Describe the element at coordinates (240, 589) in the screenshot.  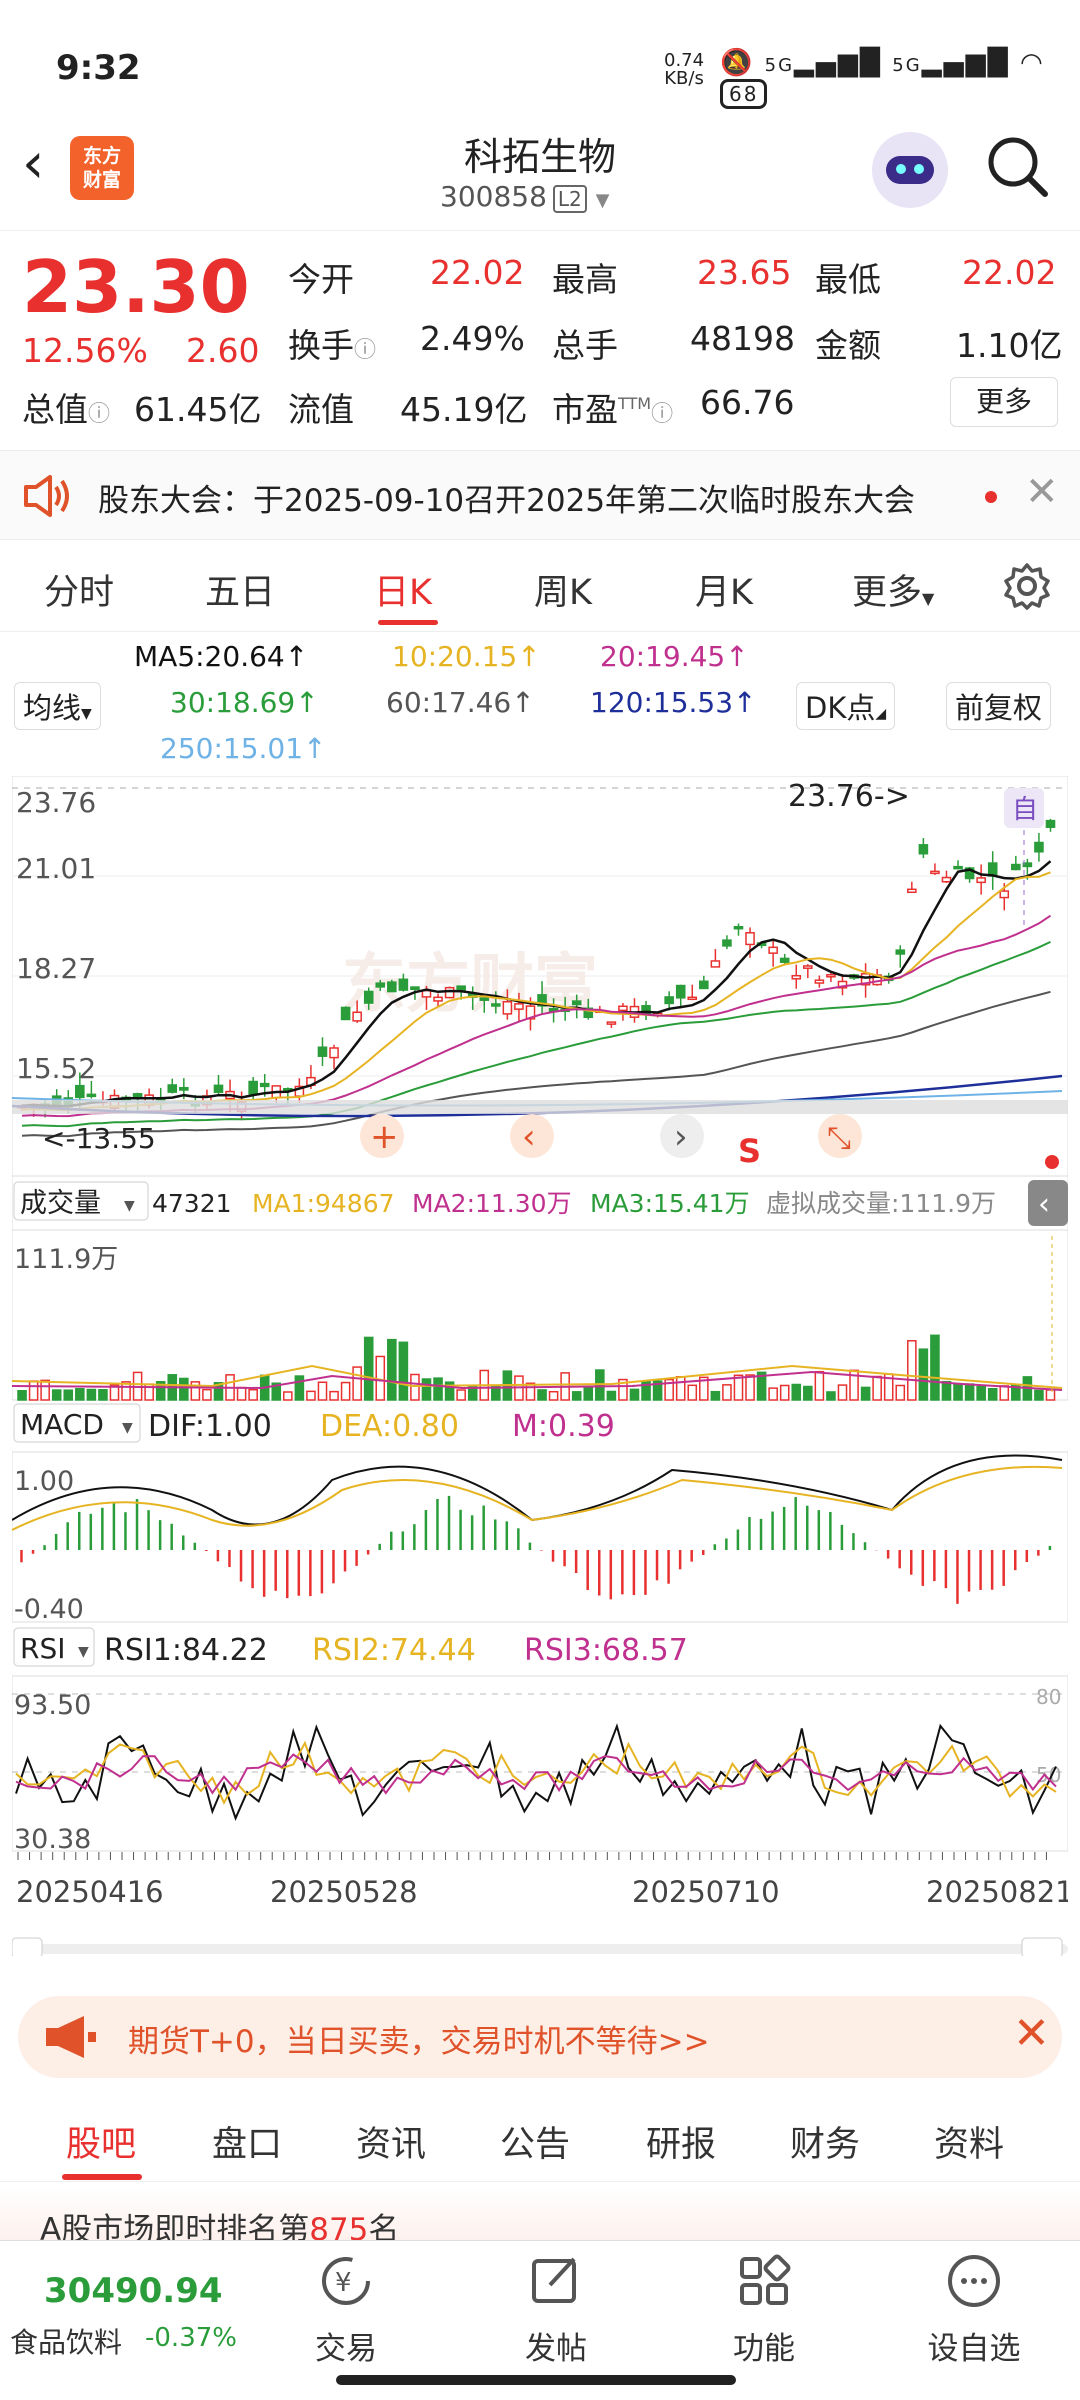
I see `tab-five-day: 五日` at that location.